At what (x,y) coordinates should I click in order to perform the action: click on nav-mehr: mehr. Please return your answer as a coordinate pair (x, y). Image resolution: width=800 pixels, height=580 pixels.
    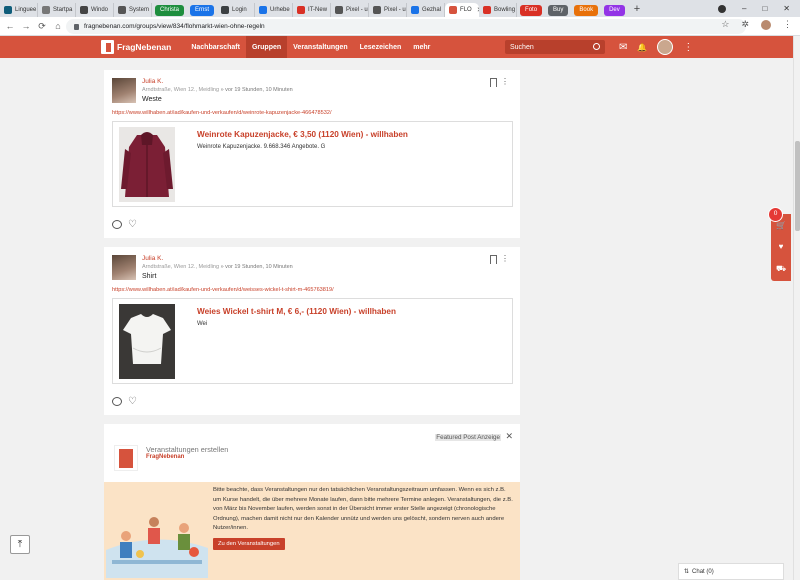
    Looking at the image, I should click on (421, 47).